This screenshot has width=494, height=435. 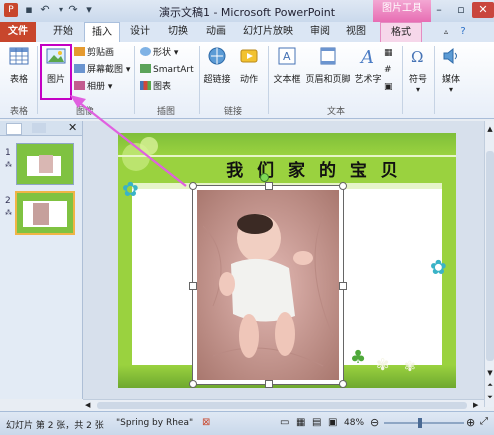 What do you see at coordinates (490, 373) in the screenshot?
I see `scroll-down-icon: ▼` at bounding box center [490, 373].